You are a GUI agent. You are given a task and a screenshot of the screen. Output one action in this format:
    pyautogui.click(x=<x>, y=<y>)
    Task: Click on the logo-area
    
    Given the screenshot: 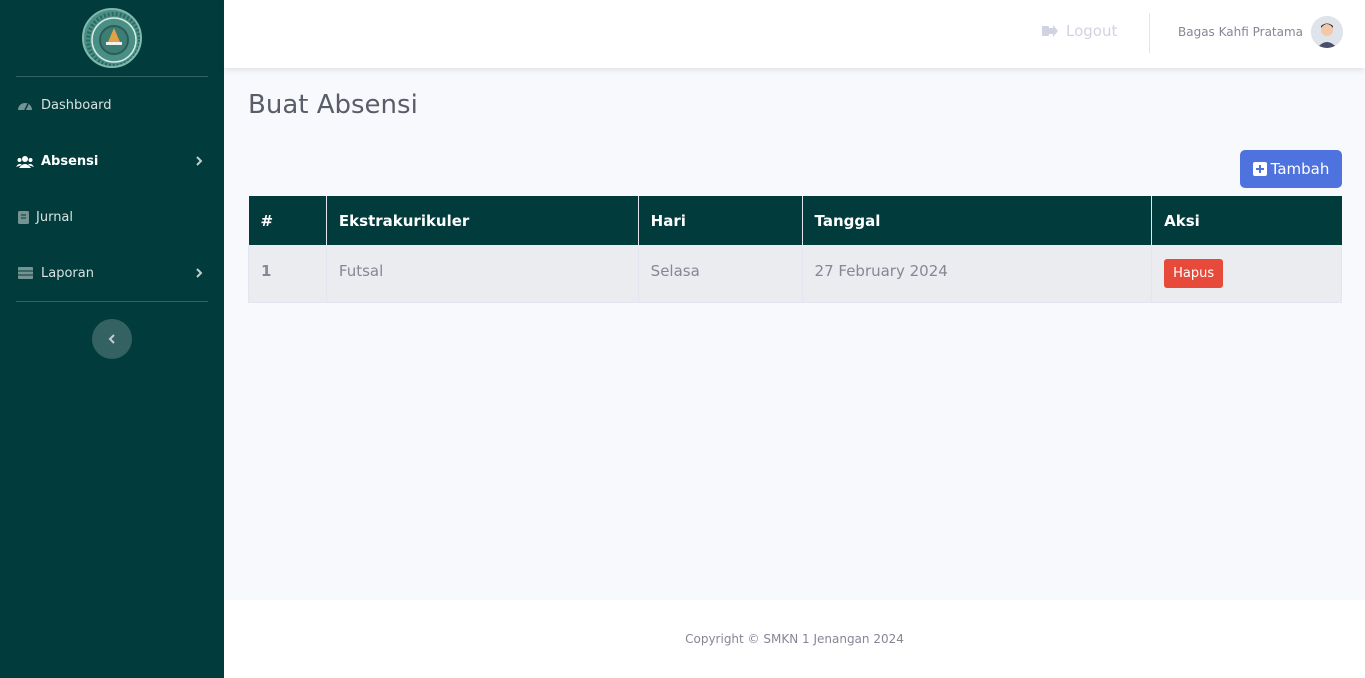 What is the action you would take?
    pyautogui.click(x=112, y=38)
    